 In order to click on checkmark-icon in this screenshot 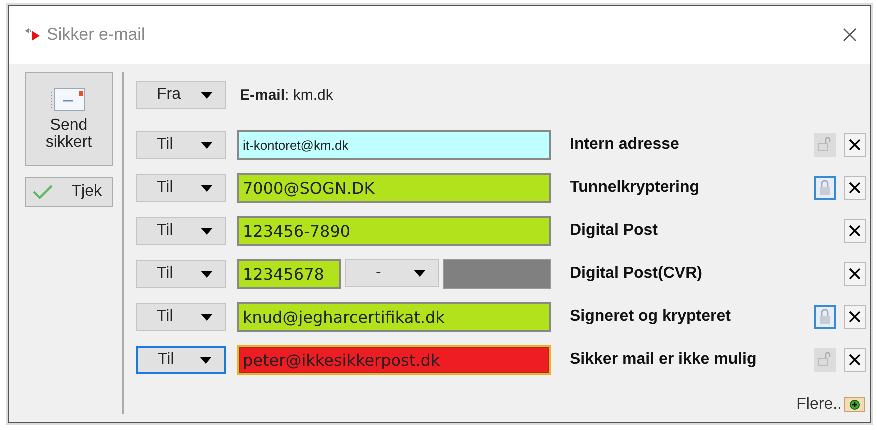, I will do `click(43, 192)`.